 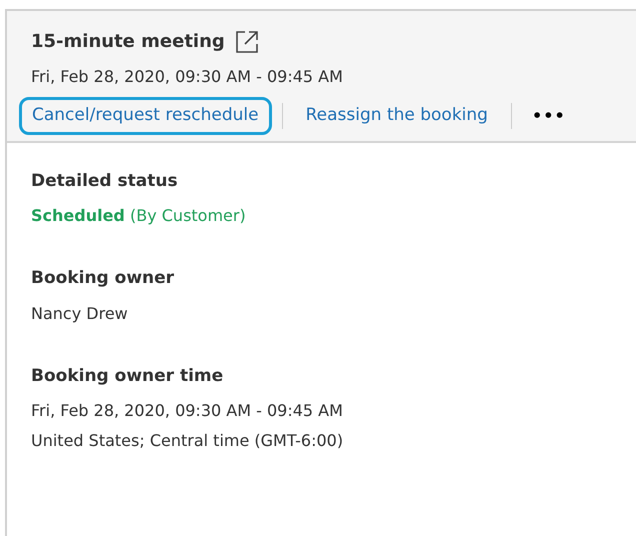 What do you see at coordinates (127, 376) in the screenshot?
I see `field-label: Booking owner time` at bounding box center [127, 376].